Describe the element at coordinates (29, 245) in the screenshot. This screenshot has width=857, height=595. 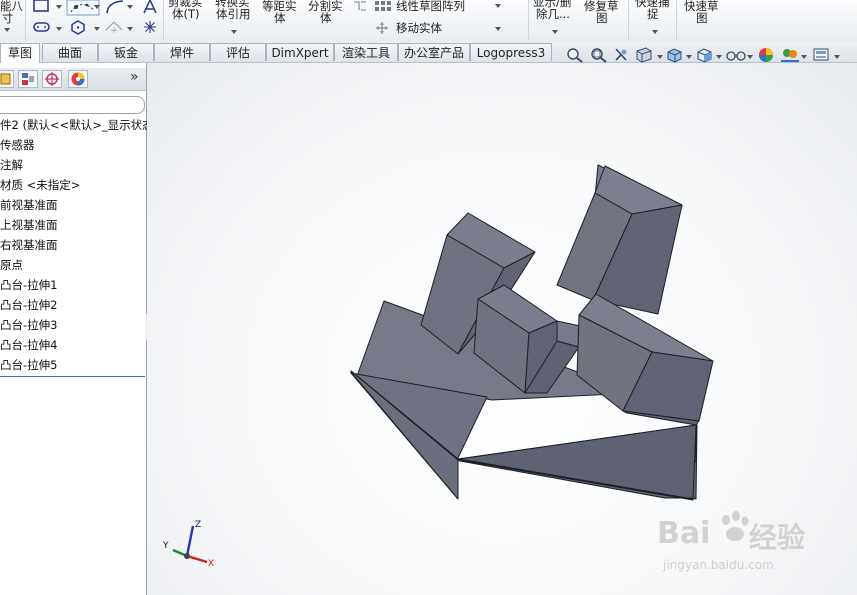
I see `tree-item-right-plane: 右视基准面` at that location.